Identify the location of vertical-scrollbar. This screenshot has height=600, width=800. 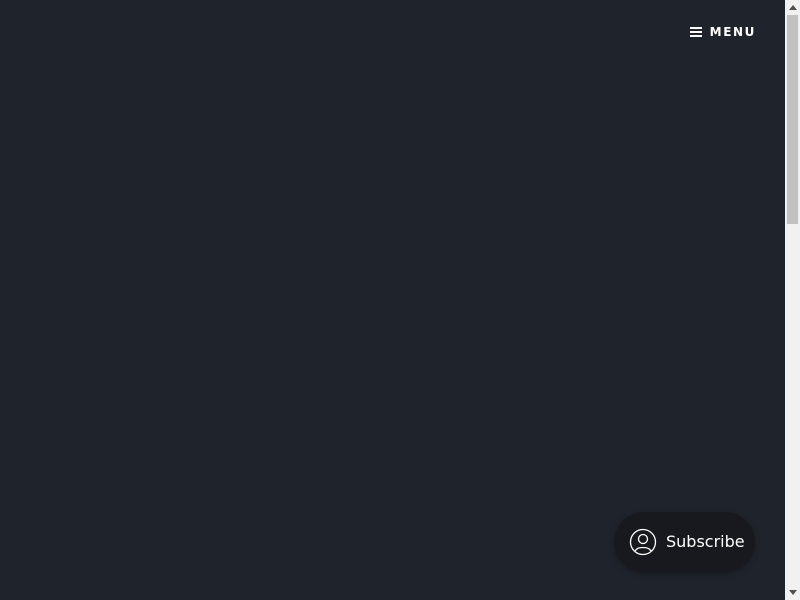
(792, 300).